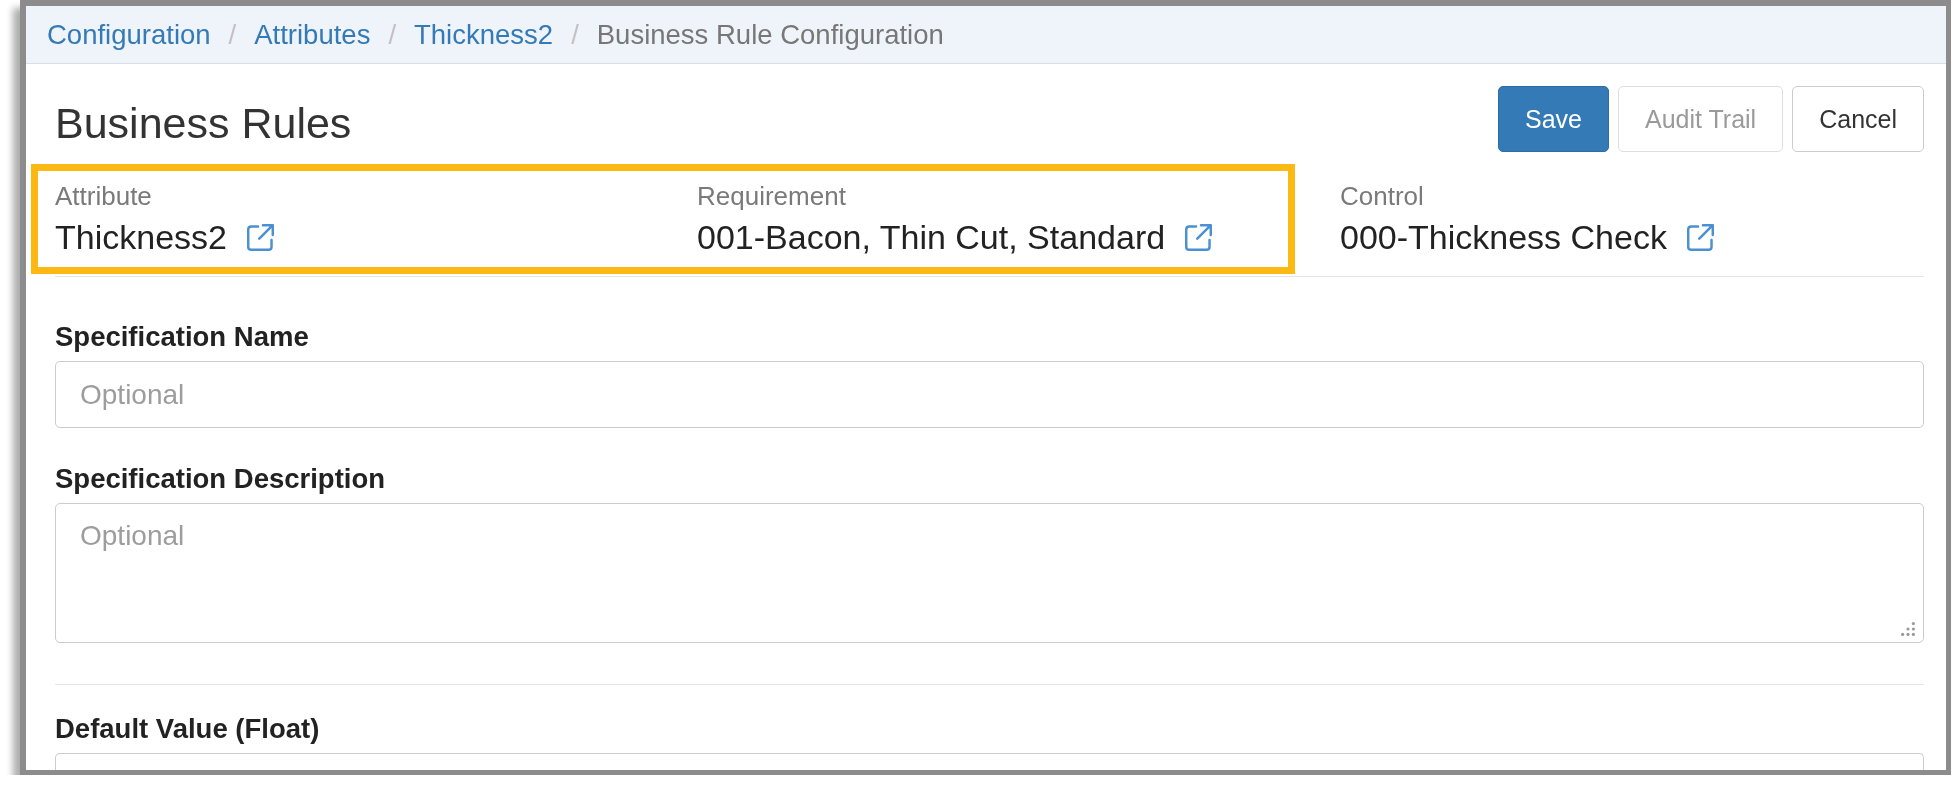  I want to click on breadcrumb-link: Thickness2, so click(484, 34).